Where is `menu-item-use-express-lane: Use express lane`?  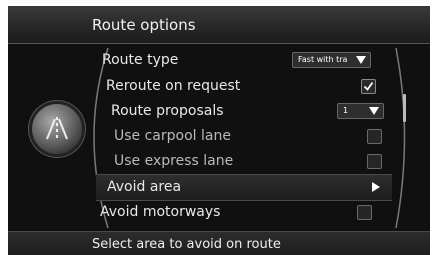
menu-item-use-express-lane: Use express lane is located at coordinates (259, 161).